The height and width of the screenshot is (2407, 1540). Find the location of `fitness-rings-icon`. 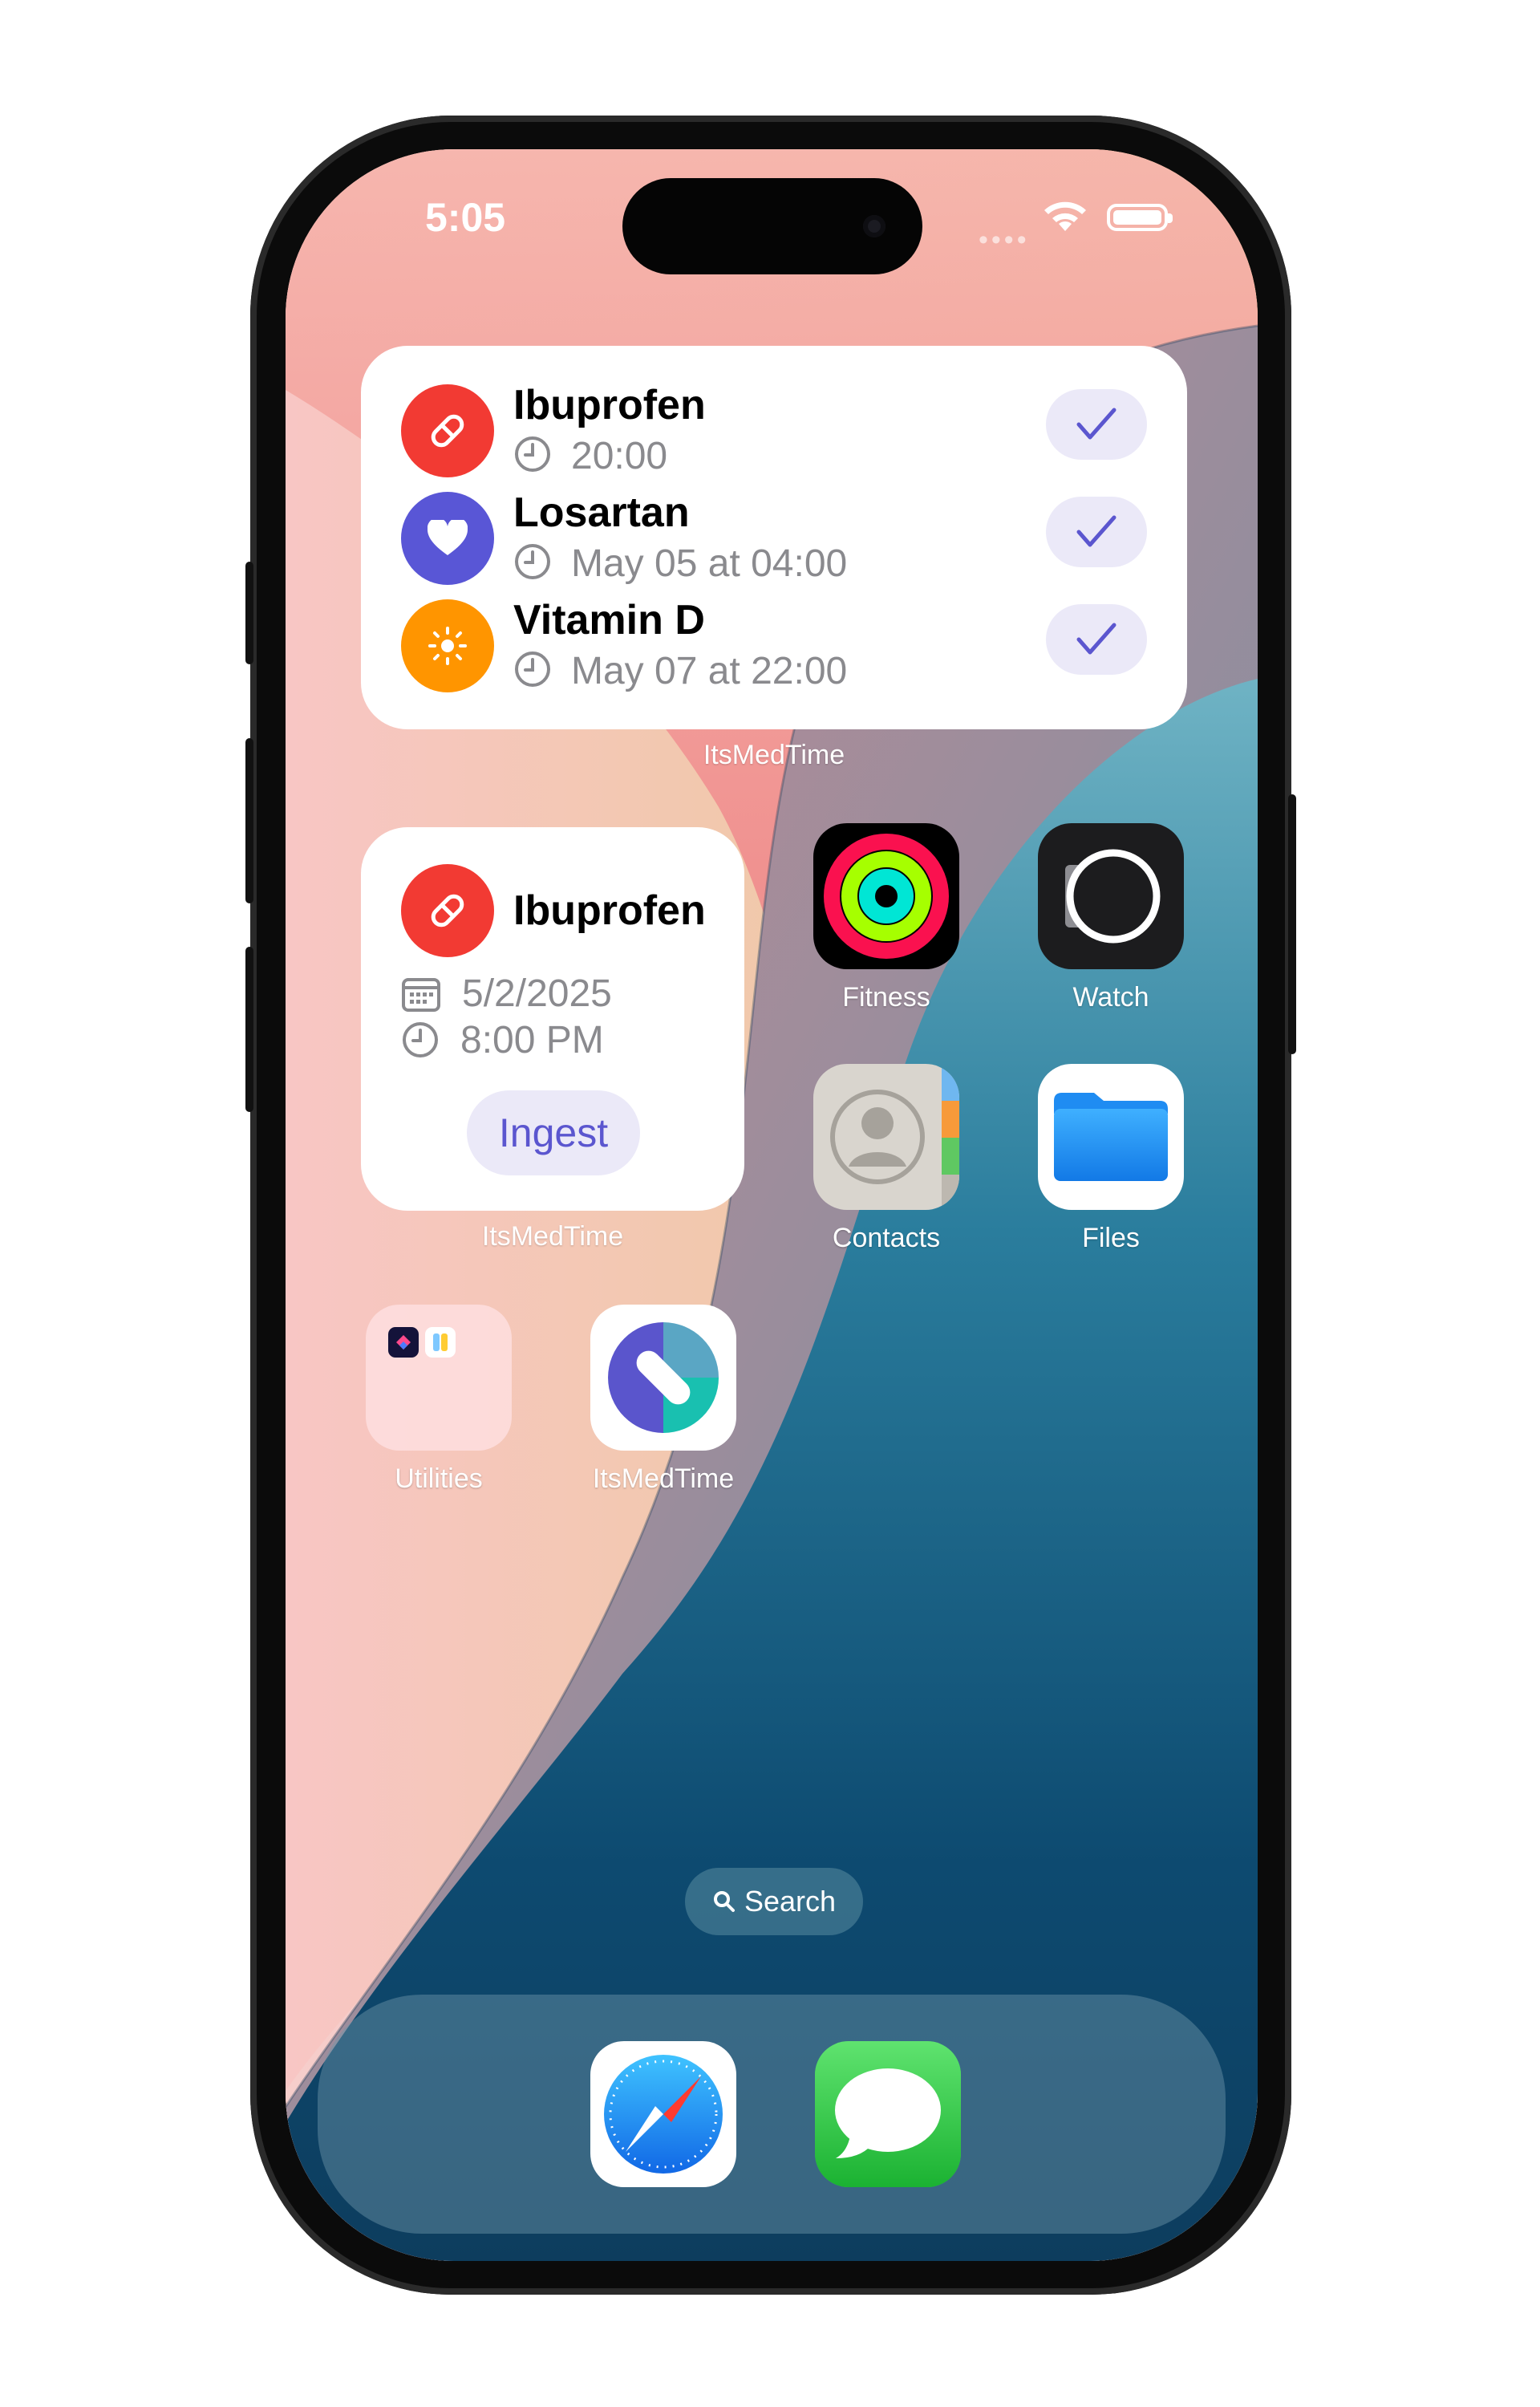

fitness-rings-icon is located at coordinates (886, 896).